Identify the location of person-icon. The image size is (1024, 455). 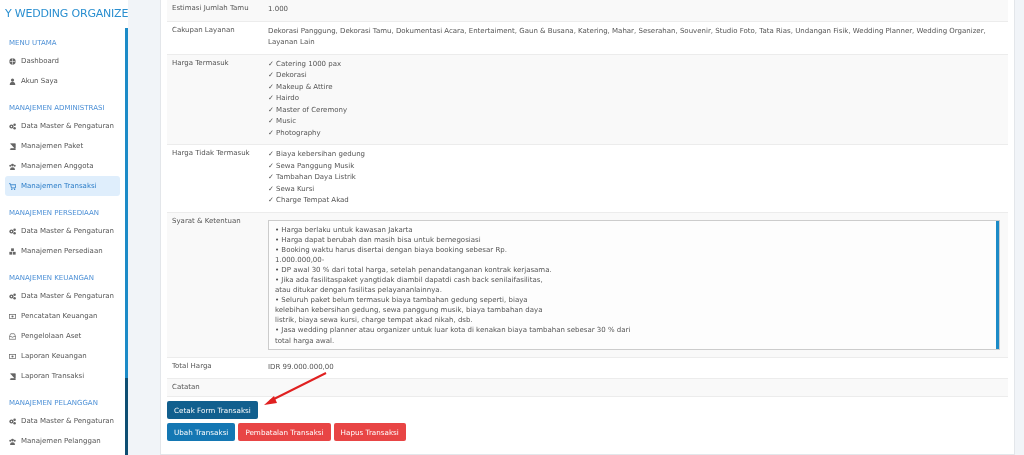
(12, 81).